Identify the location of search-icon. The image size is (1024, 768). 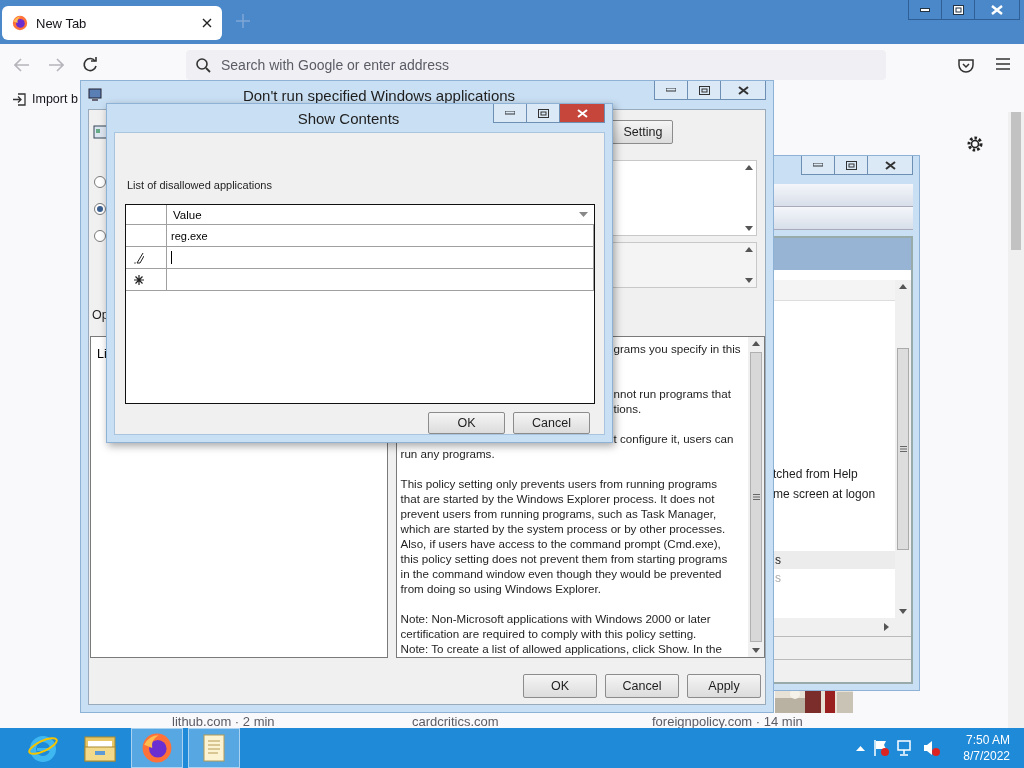
(203, 65).